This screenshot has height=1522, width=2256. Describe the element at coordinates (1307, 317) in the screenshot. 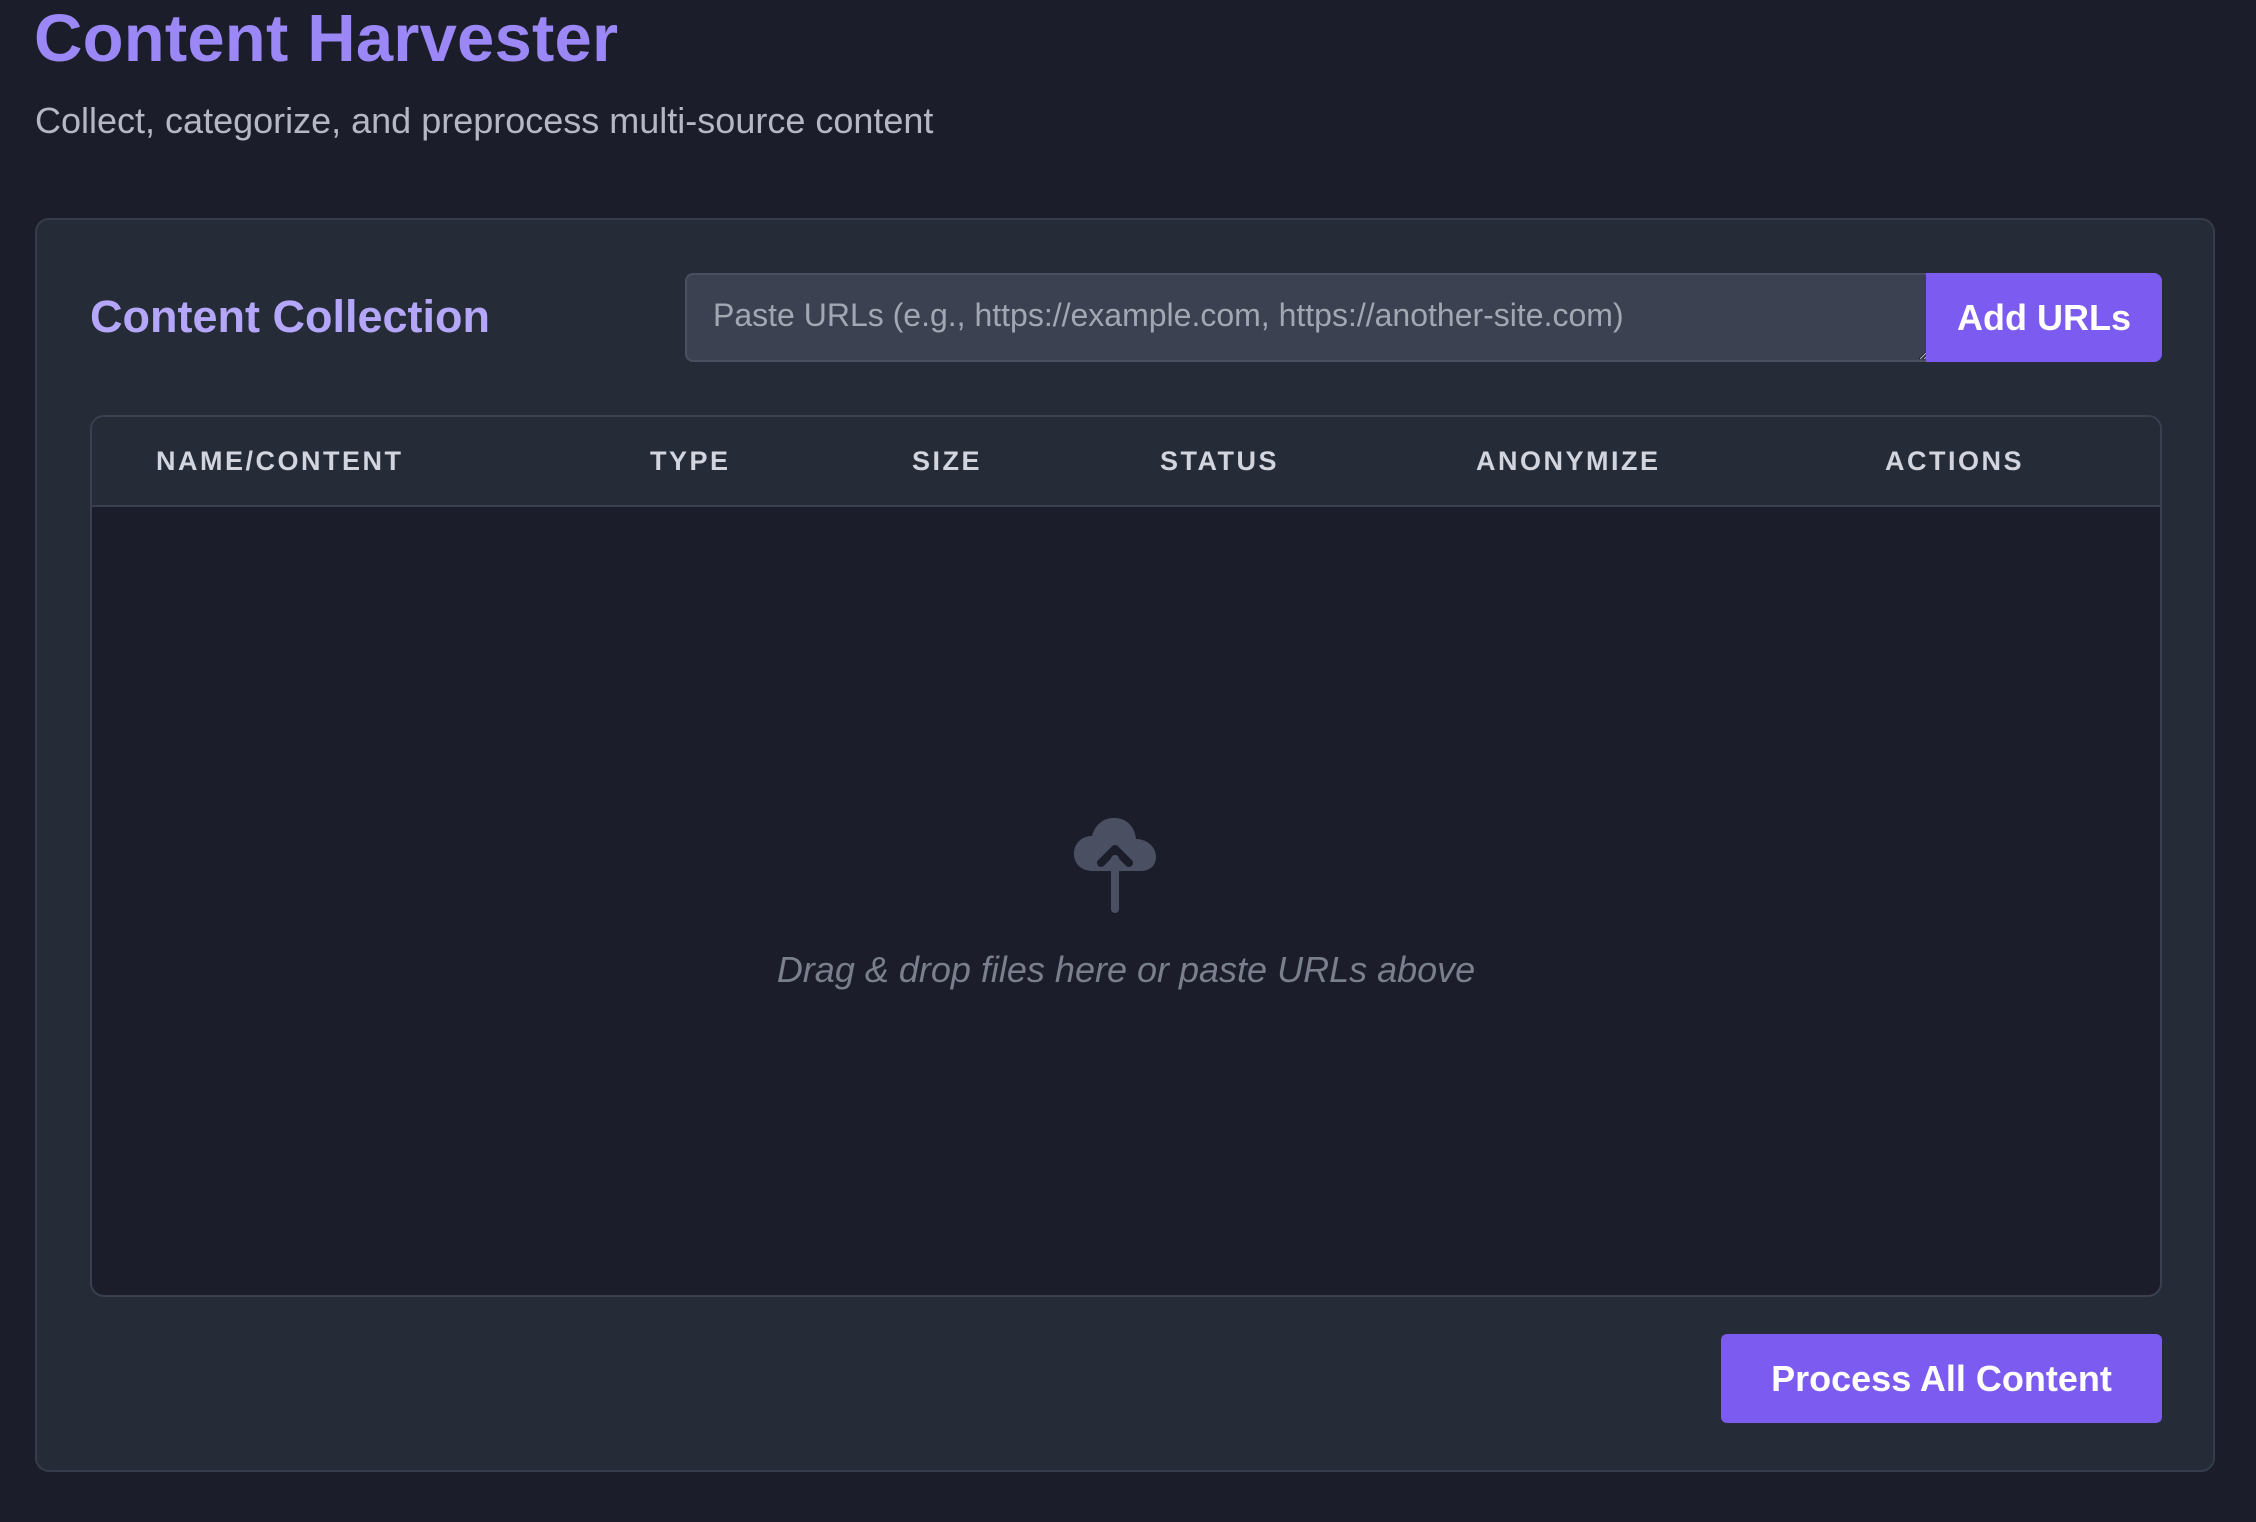

I see `url-input` at that location.